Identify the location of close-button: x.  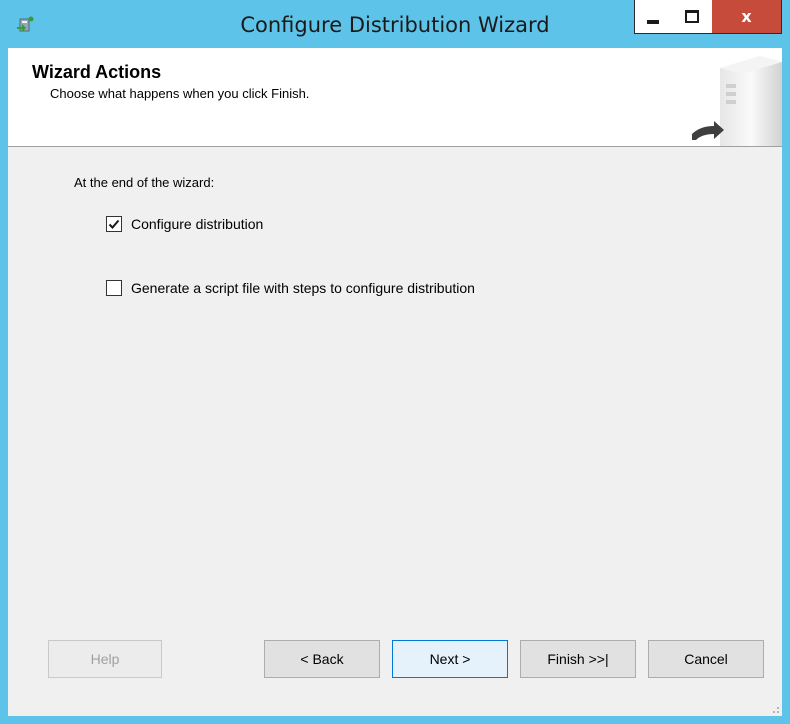
(747, 17).